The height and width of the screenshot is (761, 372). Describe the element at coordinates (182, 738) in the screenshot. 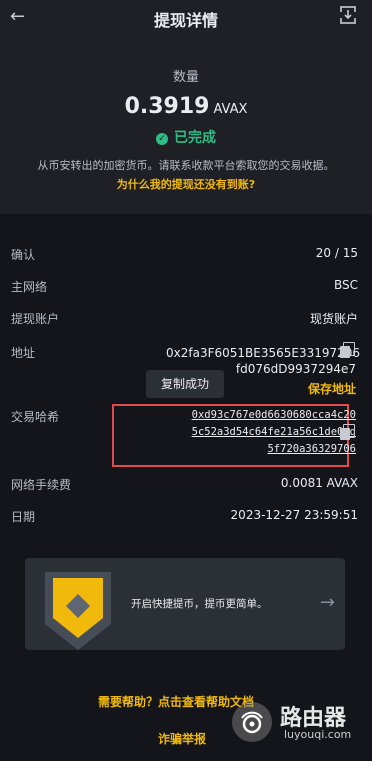

I see `scam-report-link: 诈骗举报` at that location.